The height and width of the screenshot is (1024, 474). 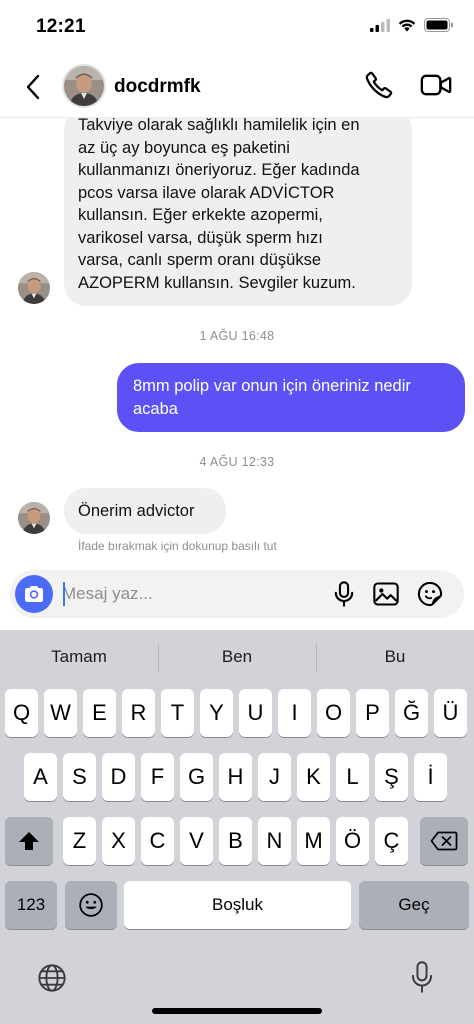 What do you see at coordinates (352, 841) in the screenshot?
I see `key: Ö` at bounding box center [352, 841].